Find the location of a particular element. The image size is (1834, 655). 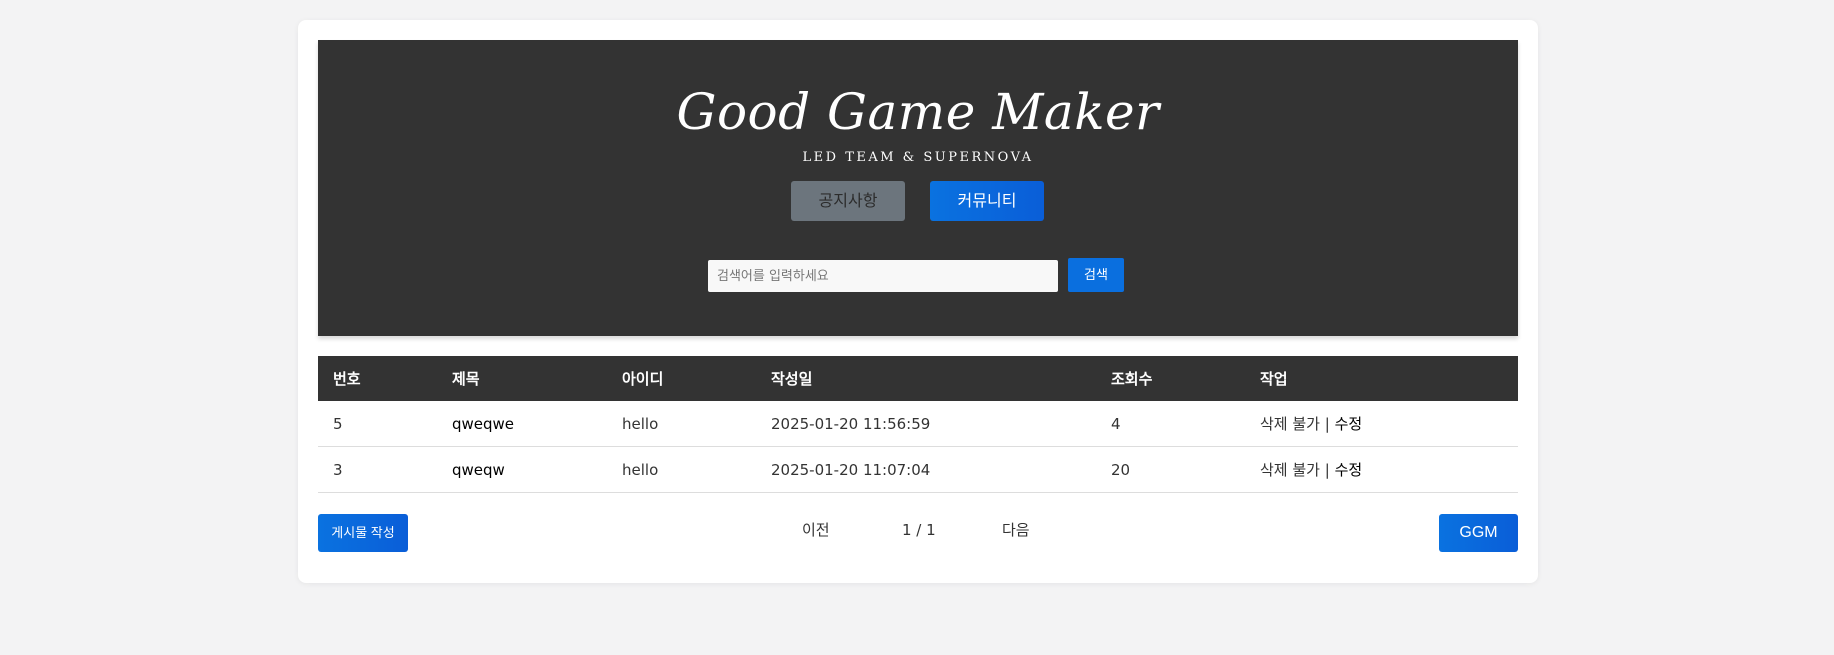

site-logo-title: Good Game Maker is located at coordinates (918, 112).